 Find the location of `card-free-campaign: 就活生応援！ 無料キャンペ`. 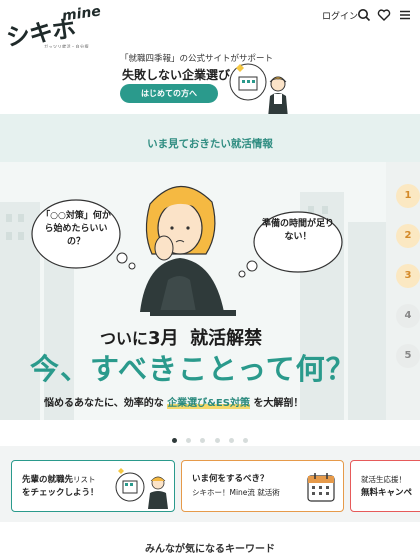

card-free-campaign: 就活生応援！ 無料キャンペ is located at coordinates (385, 486).